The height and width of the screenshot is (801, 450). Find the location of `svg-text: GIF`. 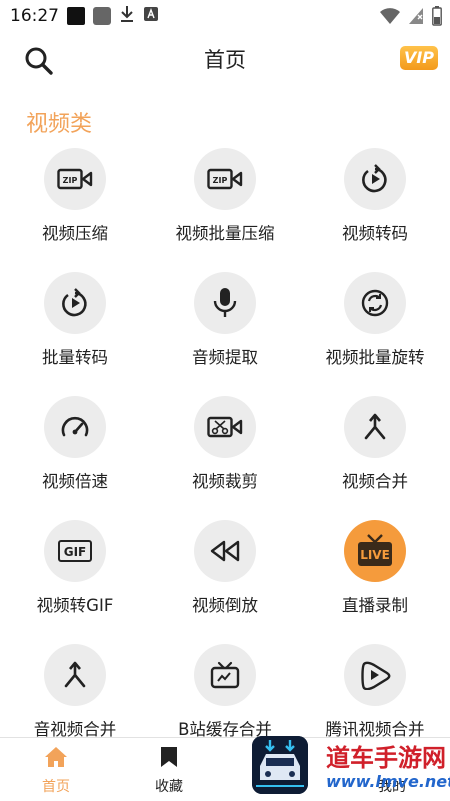

svg-text: GIF is located at coordinates (75, 552).